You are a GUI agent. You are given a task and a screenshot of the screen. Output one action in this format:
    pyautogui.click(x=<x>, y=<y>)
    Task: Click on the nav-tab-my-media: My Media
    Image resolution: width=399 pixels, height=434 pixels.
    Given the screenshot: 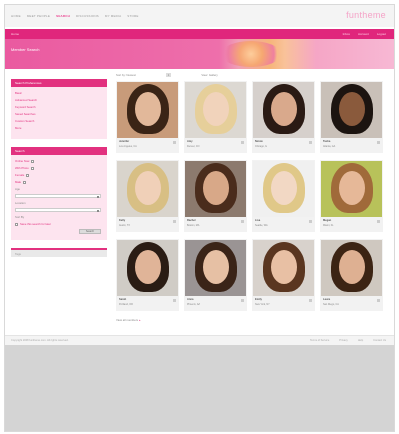 What is the action you would take?
    pyautogui.click(x=113, y=16)
    